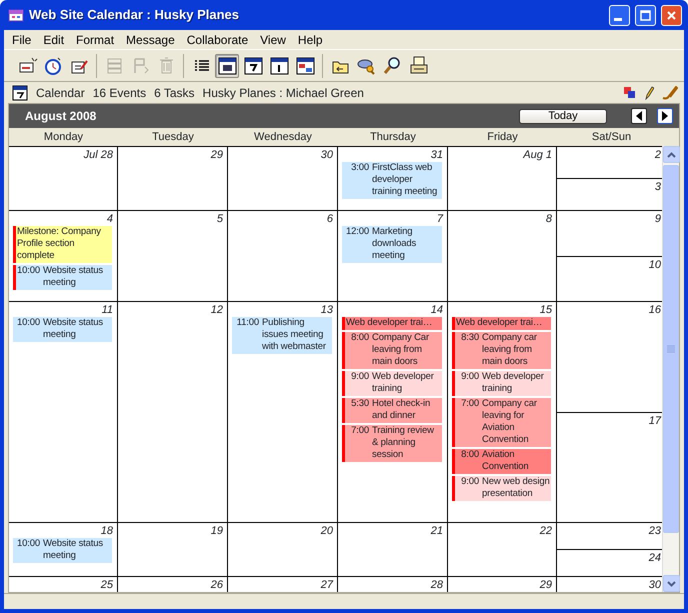 This screenshot has width=688, height=613. I want to click on event-entry: 7:00 Training review & planning session, so click(392, 443).